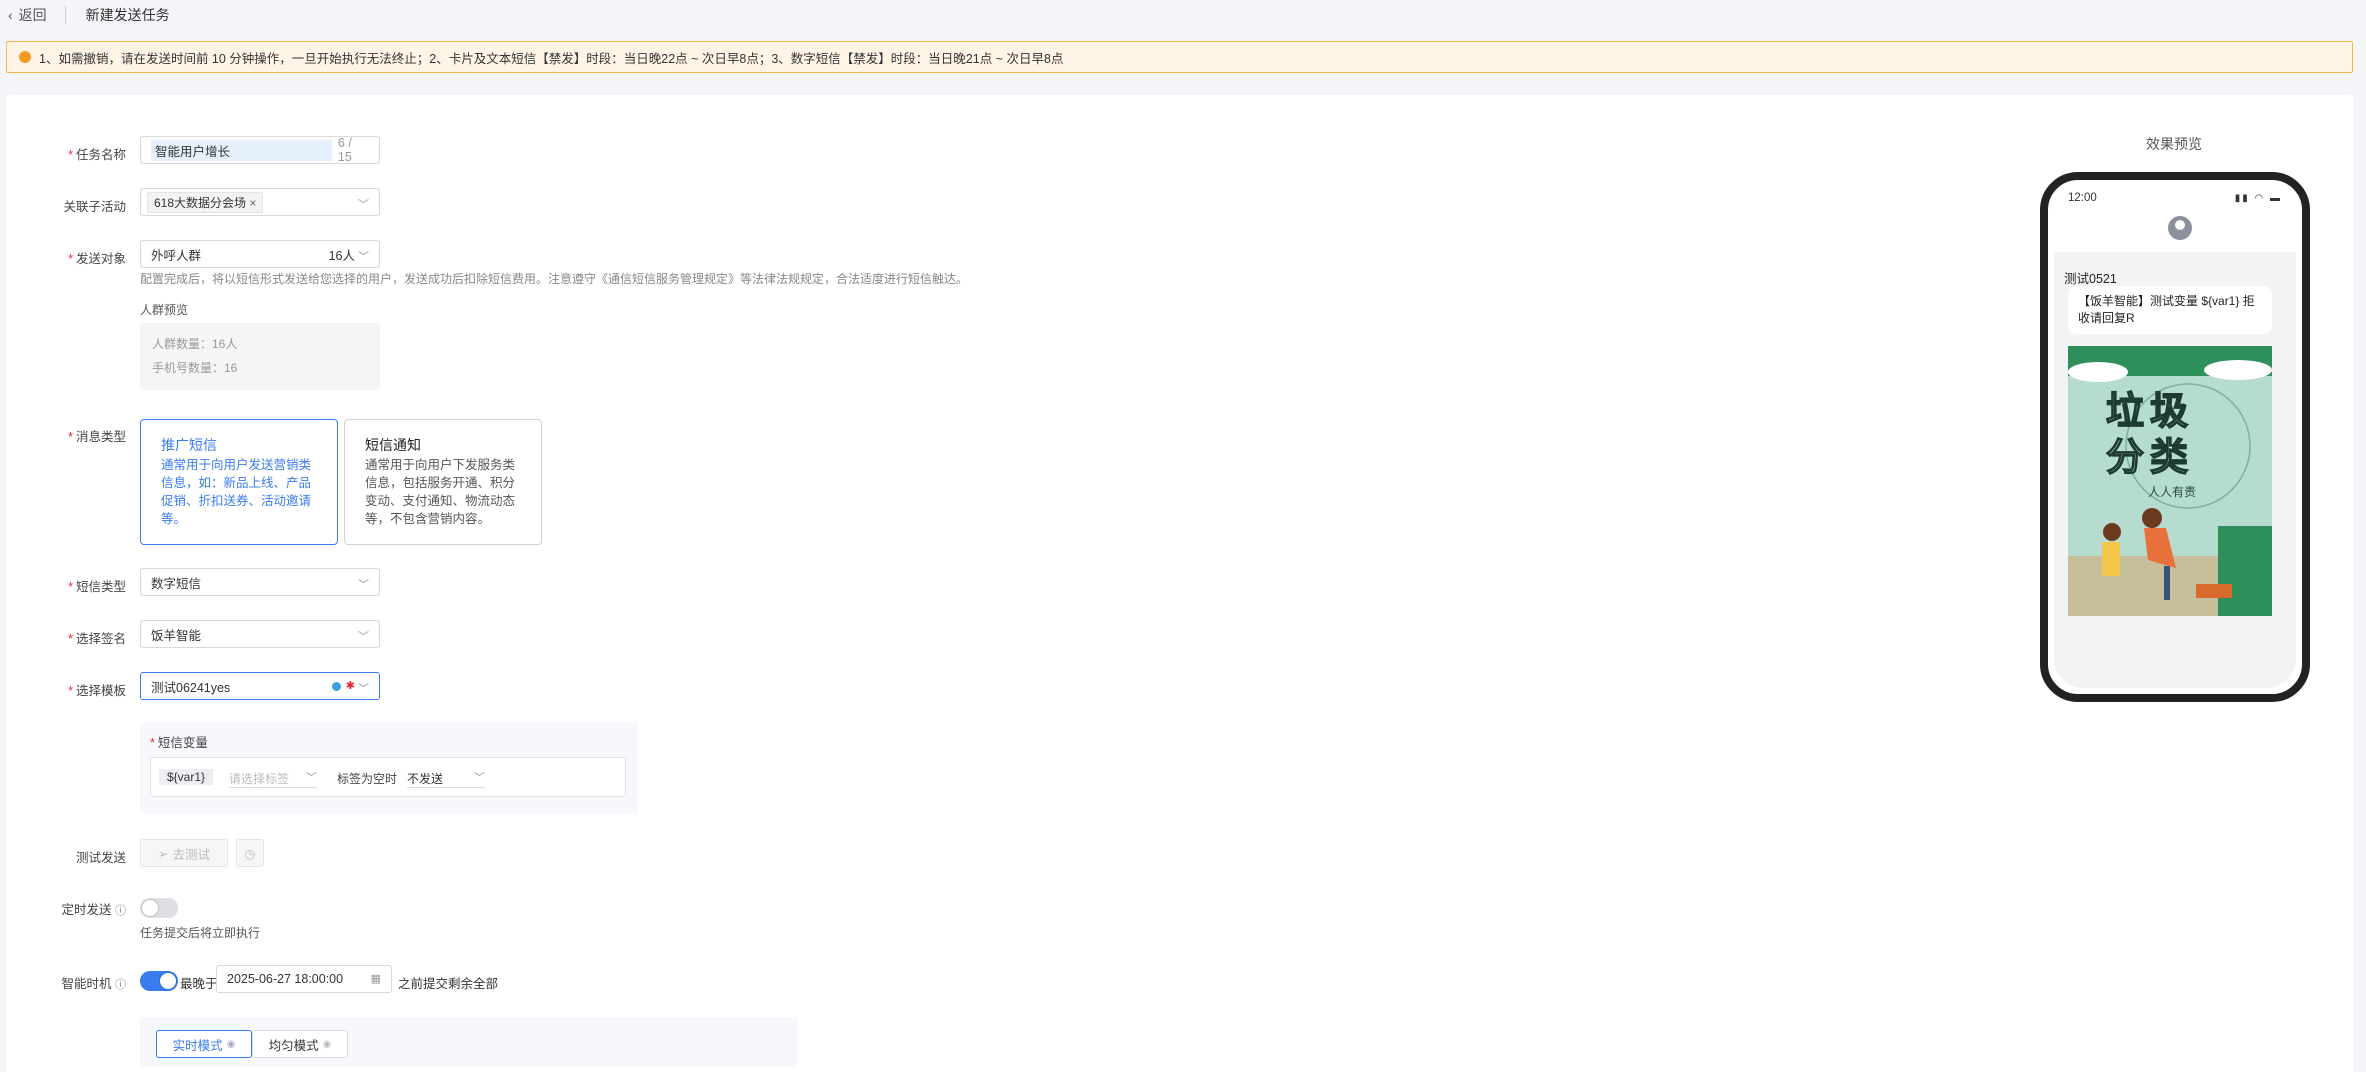 The image size is (2366, 1072). I want to click on task-name-input: 智能用户增长 6 / 15, so click(260, 150).